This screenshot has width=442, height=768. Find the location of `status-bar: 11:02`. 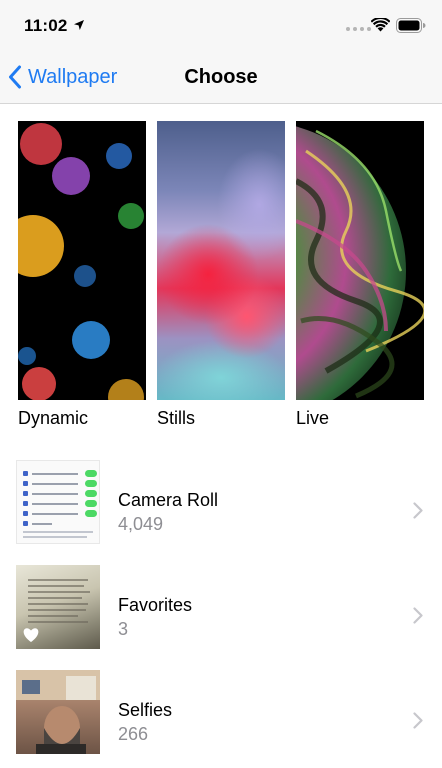

status-bar: 11:02 is located at coordinates (221, 25).